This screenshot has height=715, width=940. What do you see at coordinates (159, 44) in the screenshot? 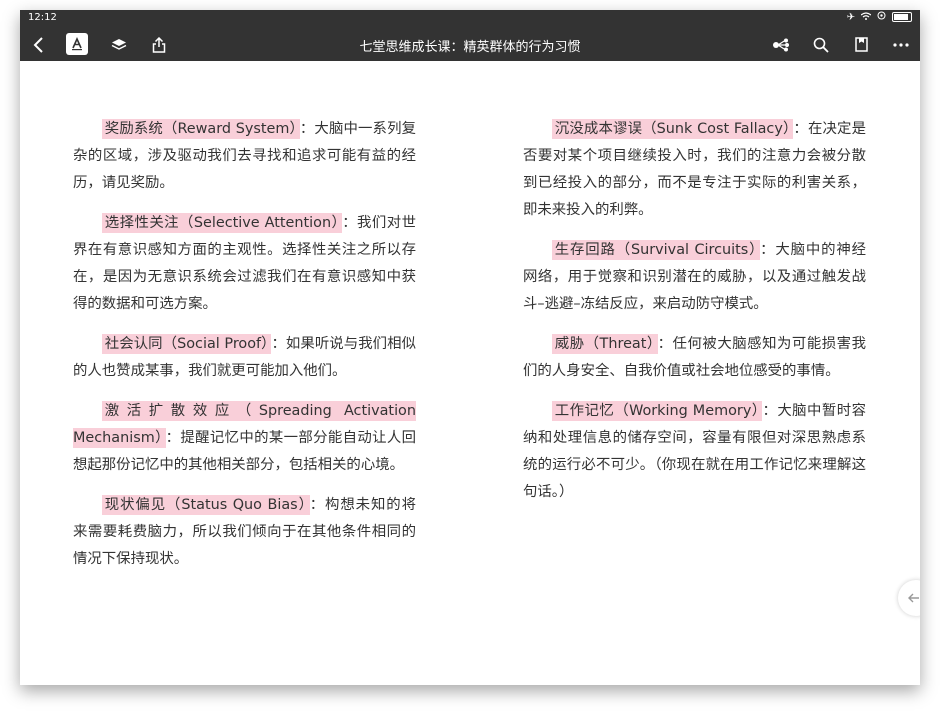
I see `share-icon` at bounding box center [159, 44].